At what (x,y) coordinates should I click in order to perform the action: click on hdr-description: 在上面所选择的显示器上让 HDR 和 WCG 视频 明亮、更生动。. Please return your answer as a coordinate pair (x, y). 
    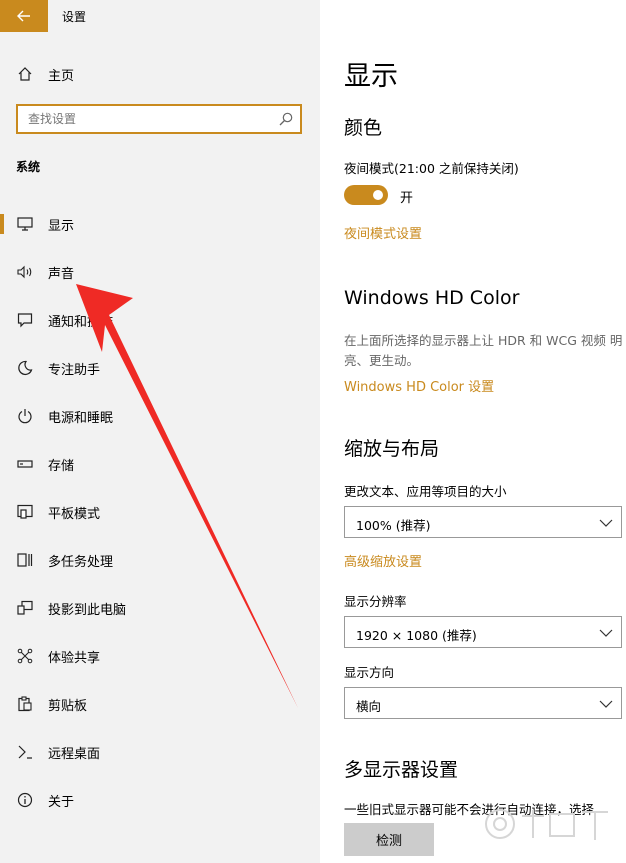
    Looking at the image, I should click on (483, 350).